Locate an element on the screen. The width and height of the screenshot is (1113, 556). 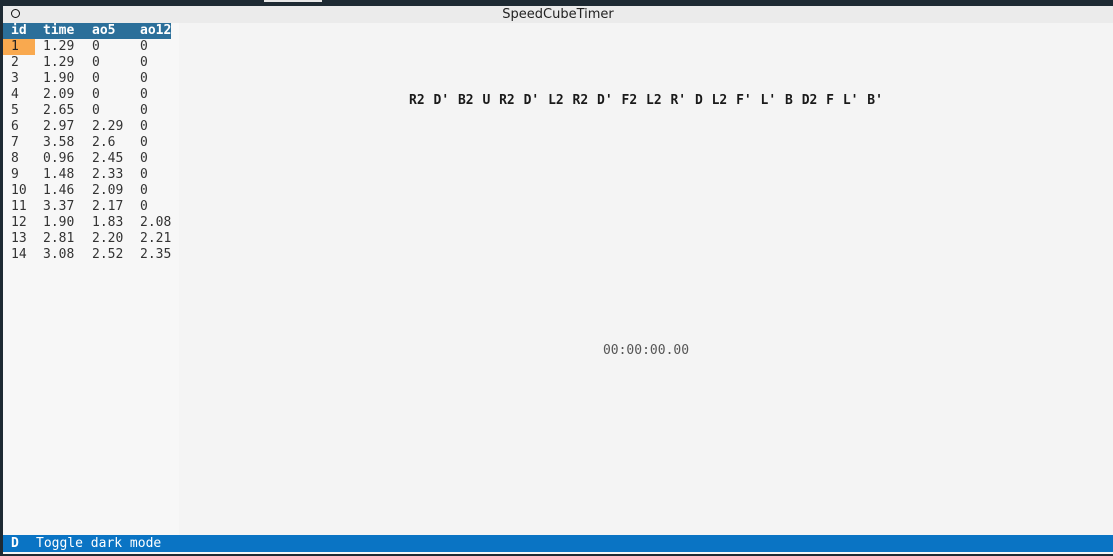
cell-ao12: 2.35 is located at coordinates (156, 254).